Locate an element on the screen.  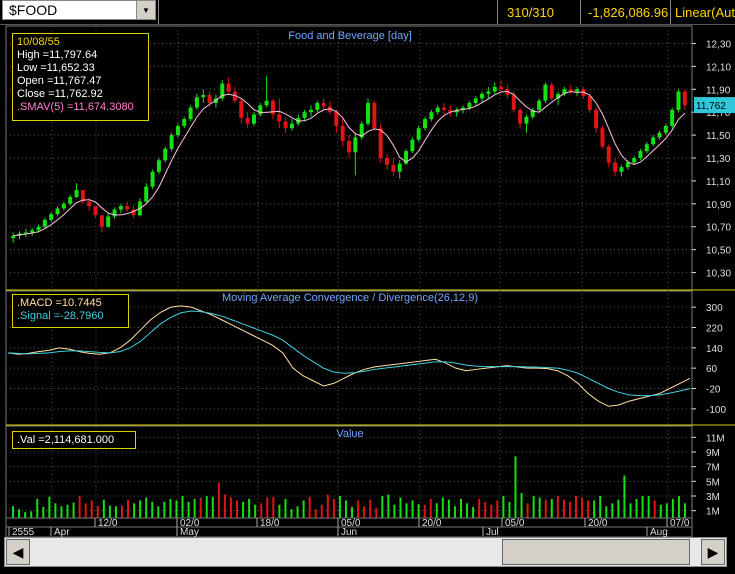
scroll-right-button: ▶ is located at coordinates (713, 552).